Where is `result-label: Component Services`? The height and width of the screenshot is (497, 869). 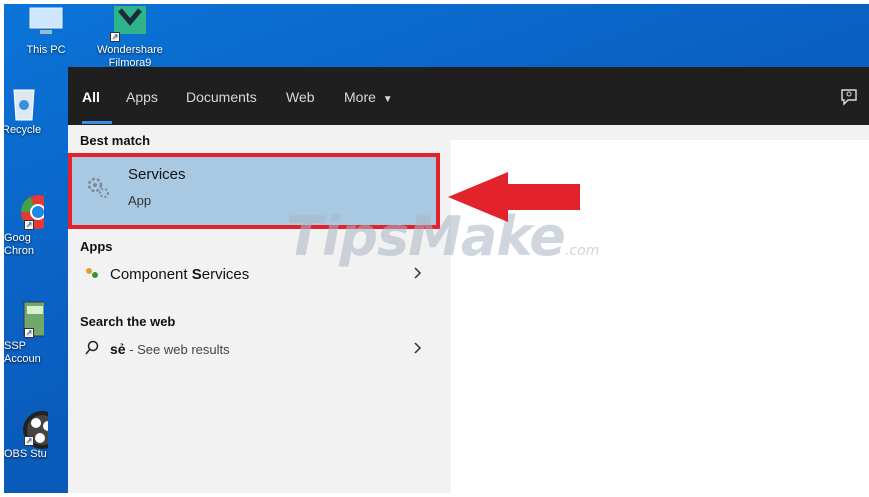
result-label: Component Services is located at coordinates (179, 274).